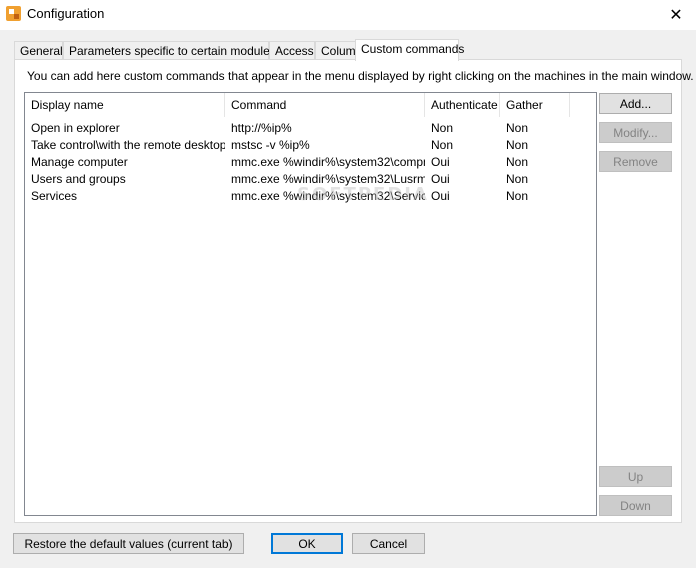 The width and height of the screenshot is (696, 568). I want to click on column-header-authenticate: Authenticate, so click(462, 105).